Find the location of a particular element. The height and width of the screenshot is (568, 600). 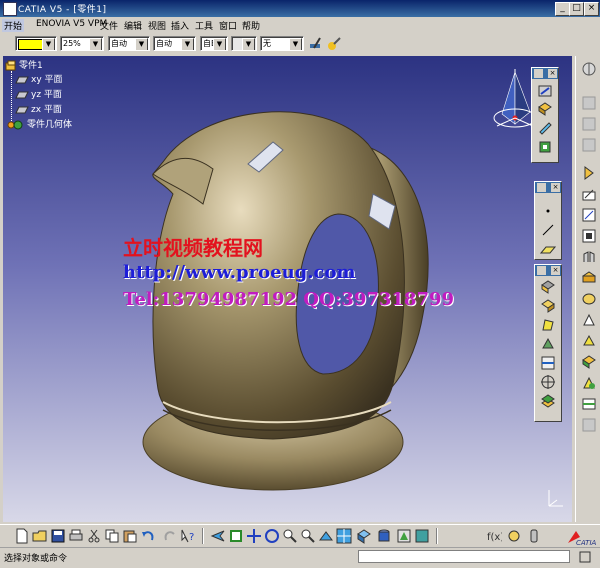

transparency-combo: 25% ▼ is located at coordinates (82, 43).